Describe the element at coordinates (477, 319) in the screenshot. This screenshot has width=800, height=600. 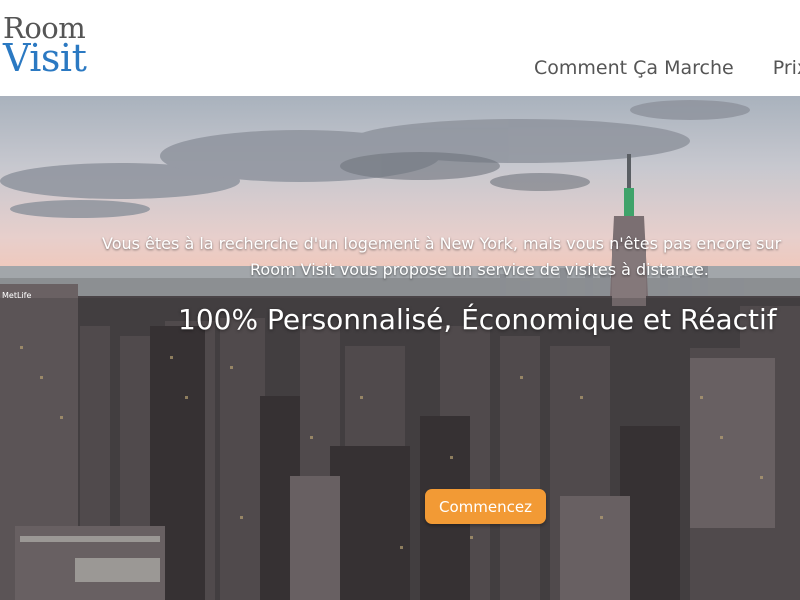
I see `hero-headline: 100% Personnalisé, Économique et Réactif` at that location.